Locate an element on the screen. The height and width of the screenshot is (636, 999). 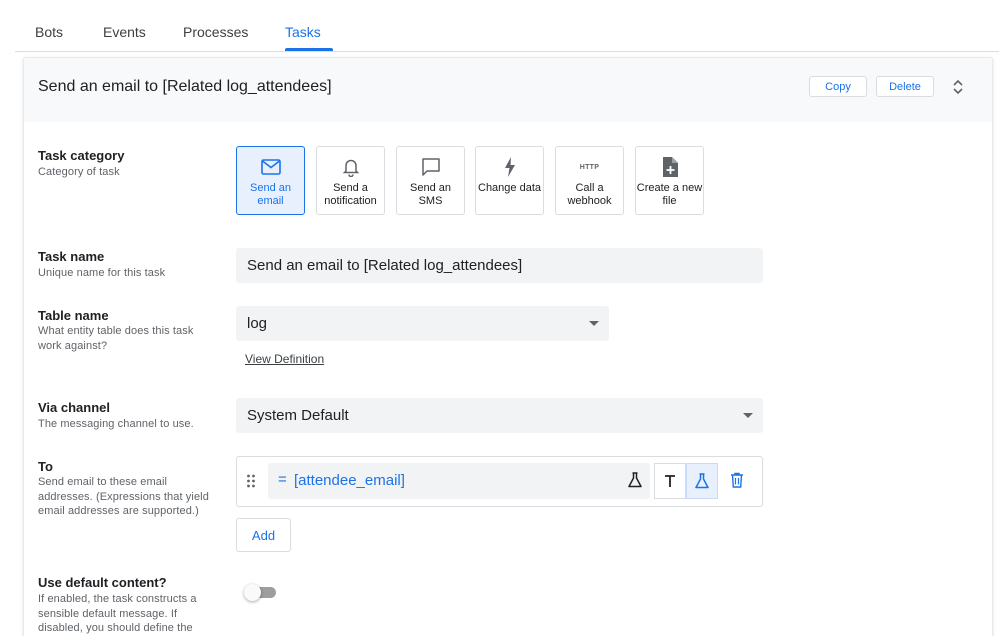
expression-equals: = is located at coordinates (282, 479).